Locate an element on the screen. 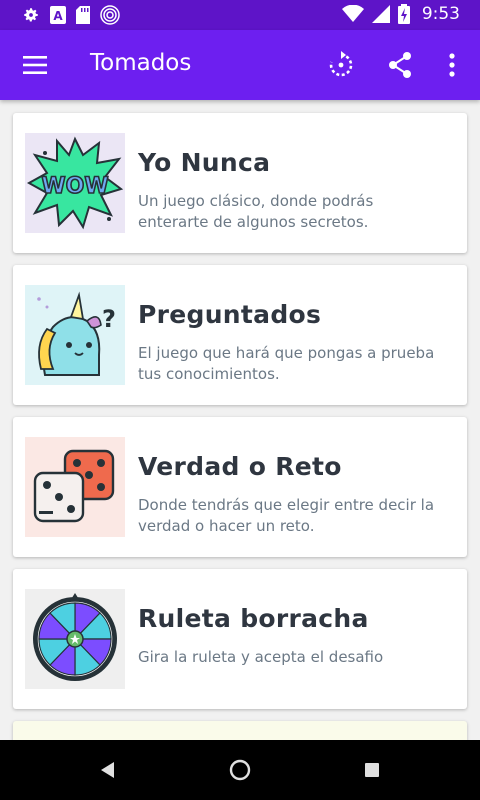 Image resolution: width=480 pixels, height=800 pixels. more-vert-icon is located at coordinates (452, 65).